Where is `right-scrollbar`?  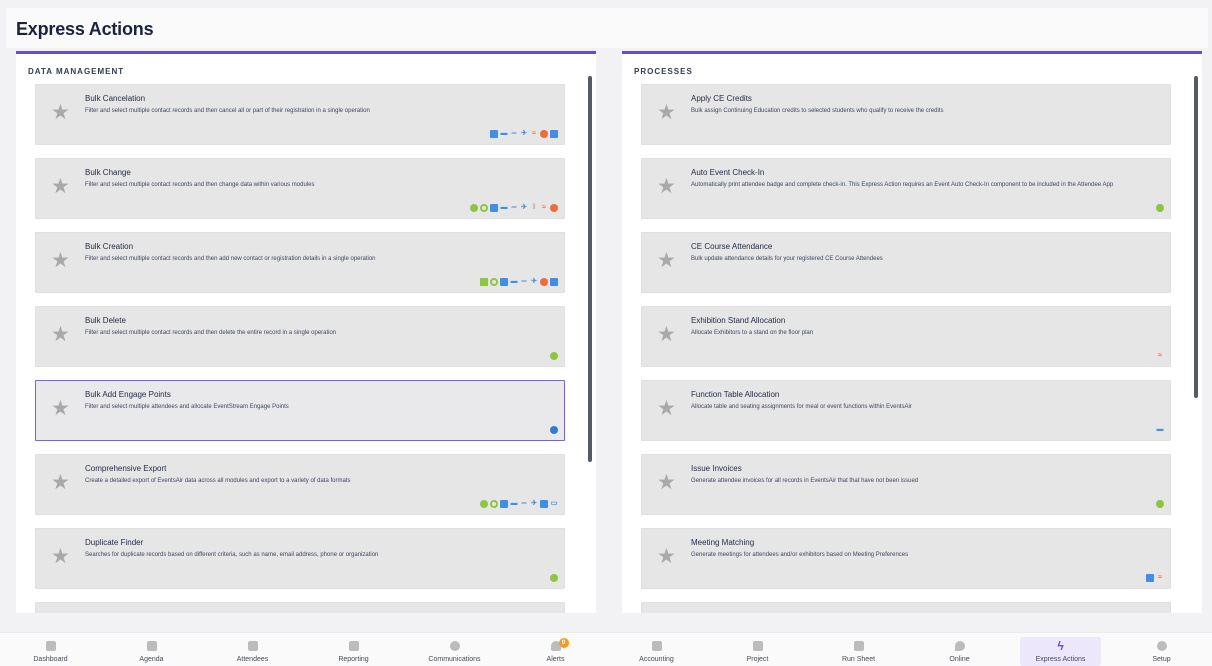 right-scrollbar is located at coordinates (1196, 237).